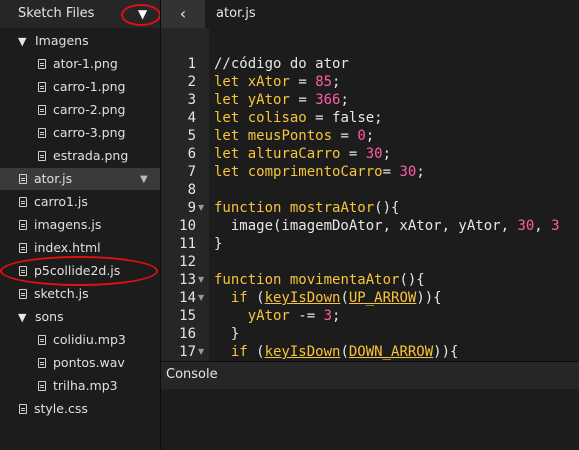 The height and width of the screenshot is (450, 579). What do you see at coordinates (89, 132) in the screenshot?
I see `tree-item-label: carro-3.png` at bounding box center [89, 132].